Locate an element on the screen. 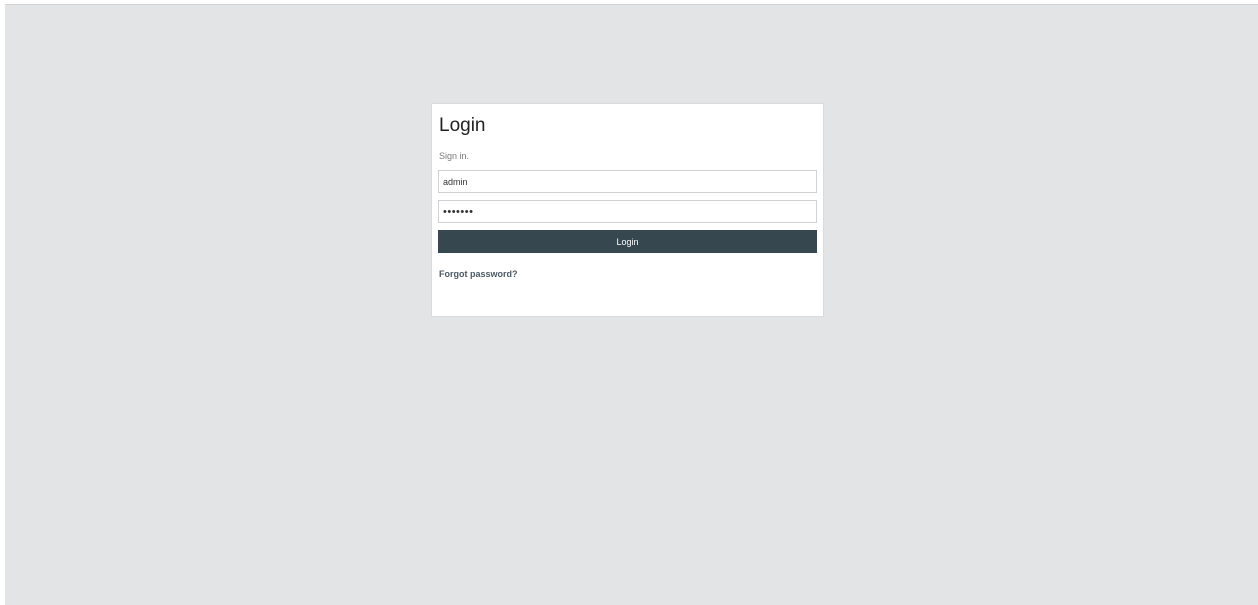 The height and width of the screenshot is (605, 1258). username-input is located at coordinates (627, 181).